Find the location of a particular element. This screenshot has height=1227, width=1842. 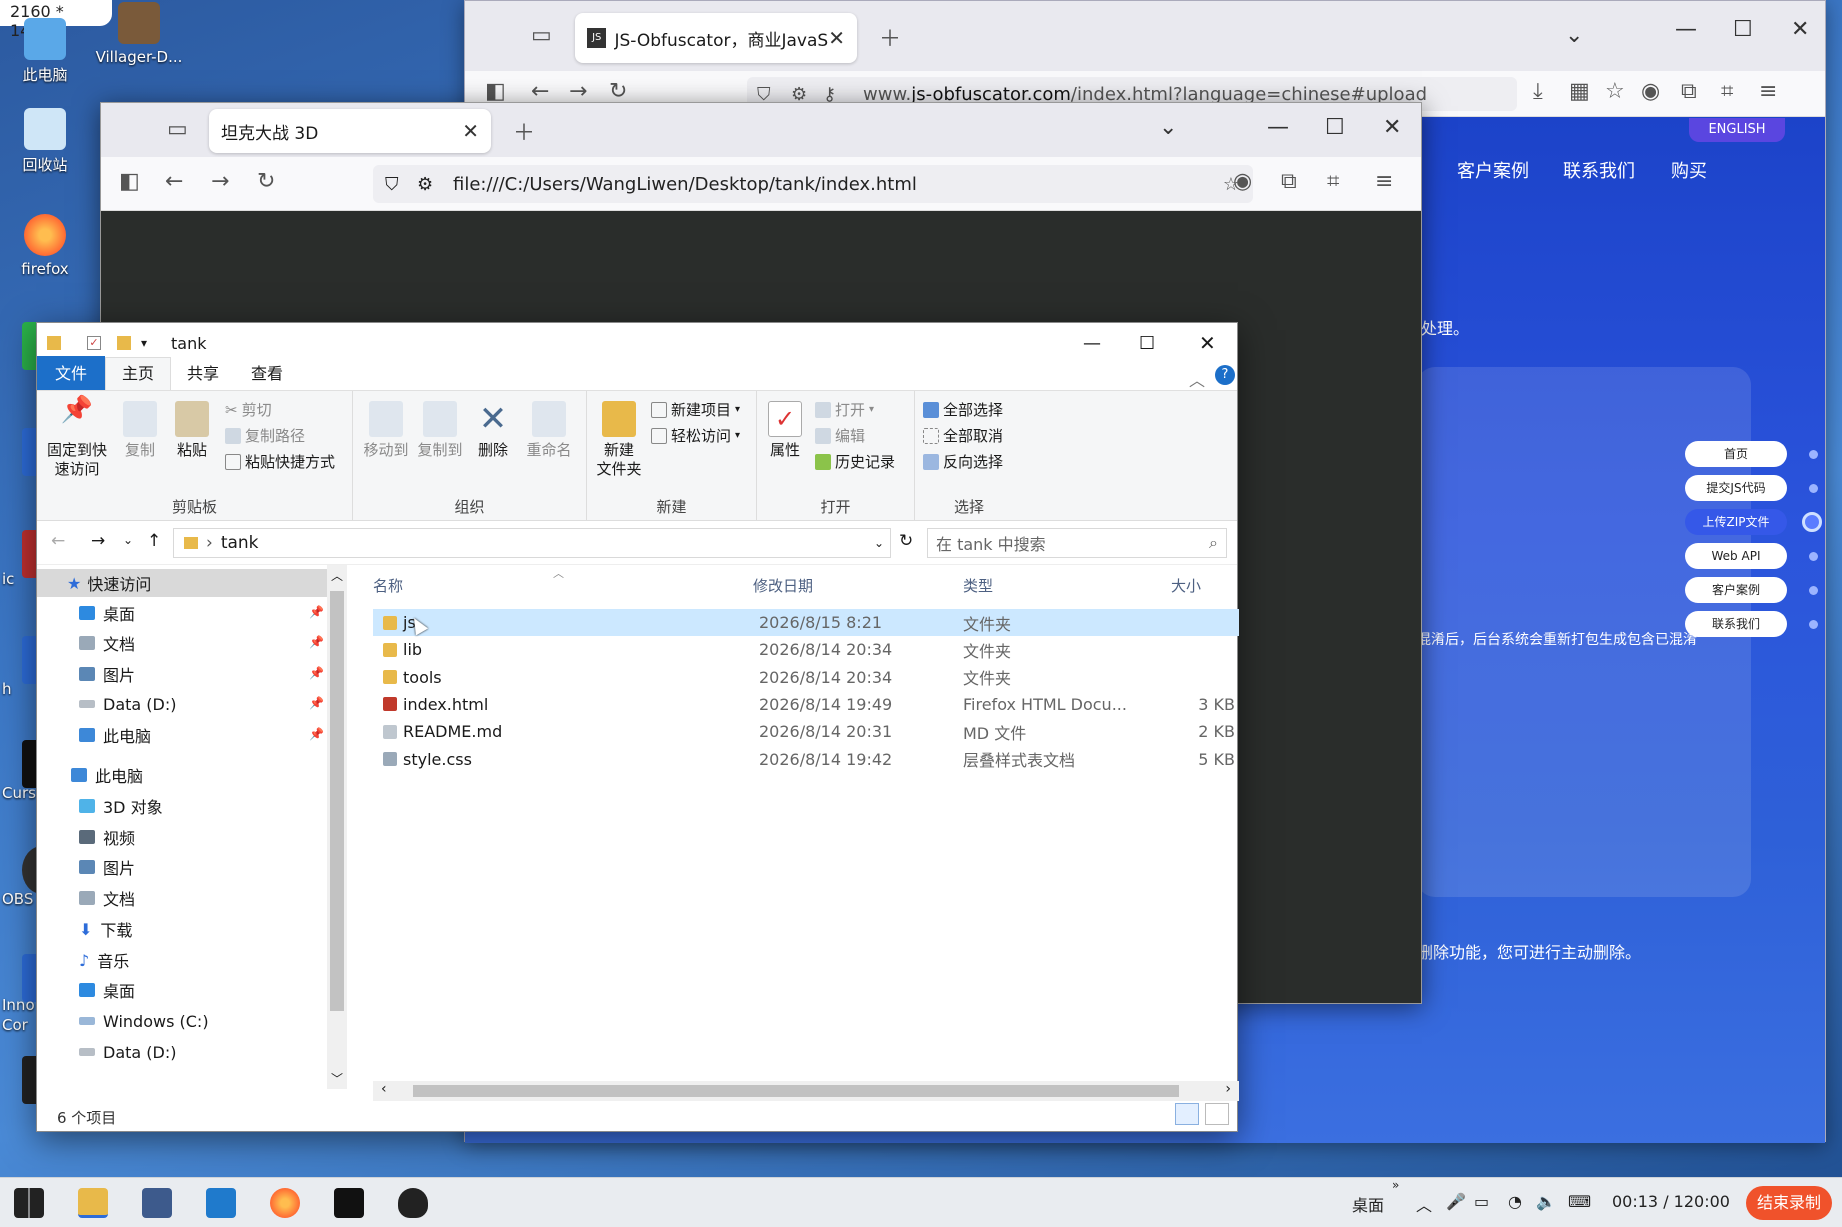

column-header-date: 修改日期 is located at coordinates (783, 585).